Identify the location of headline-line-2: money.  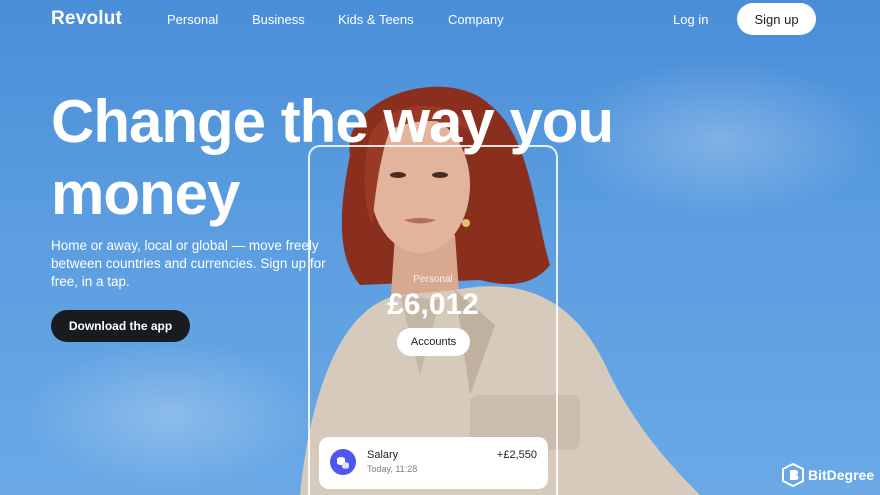
(145, 193).